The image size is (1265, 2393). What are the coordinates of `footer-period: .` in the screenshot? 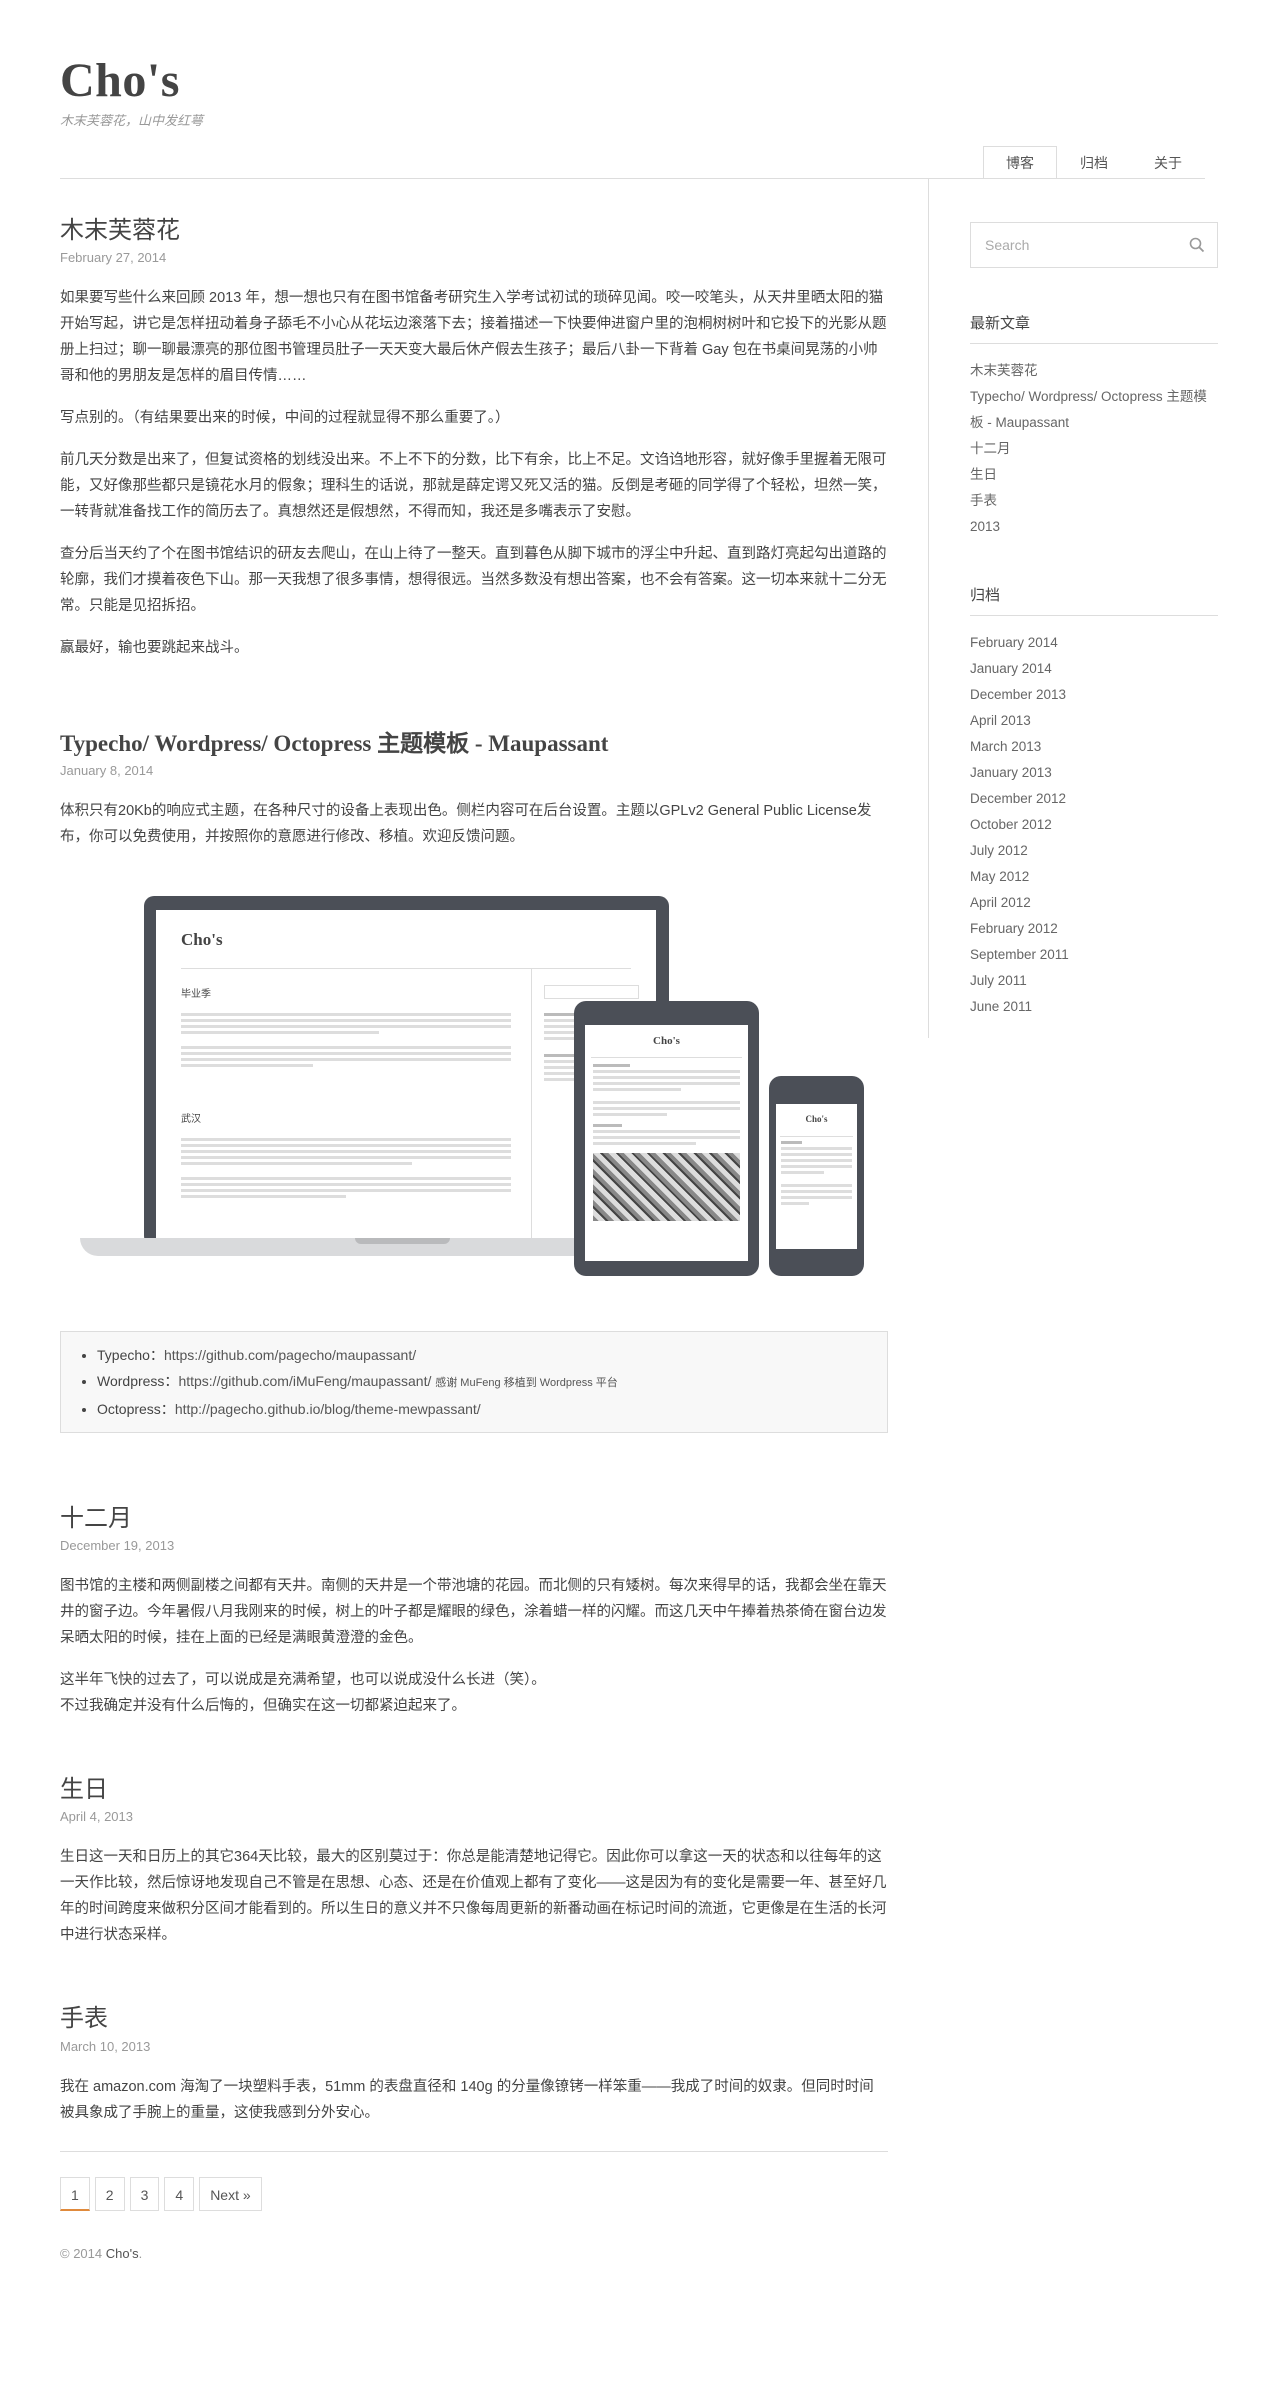 It's located at (140, 2253).